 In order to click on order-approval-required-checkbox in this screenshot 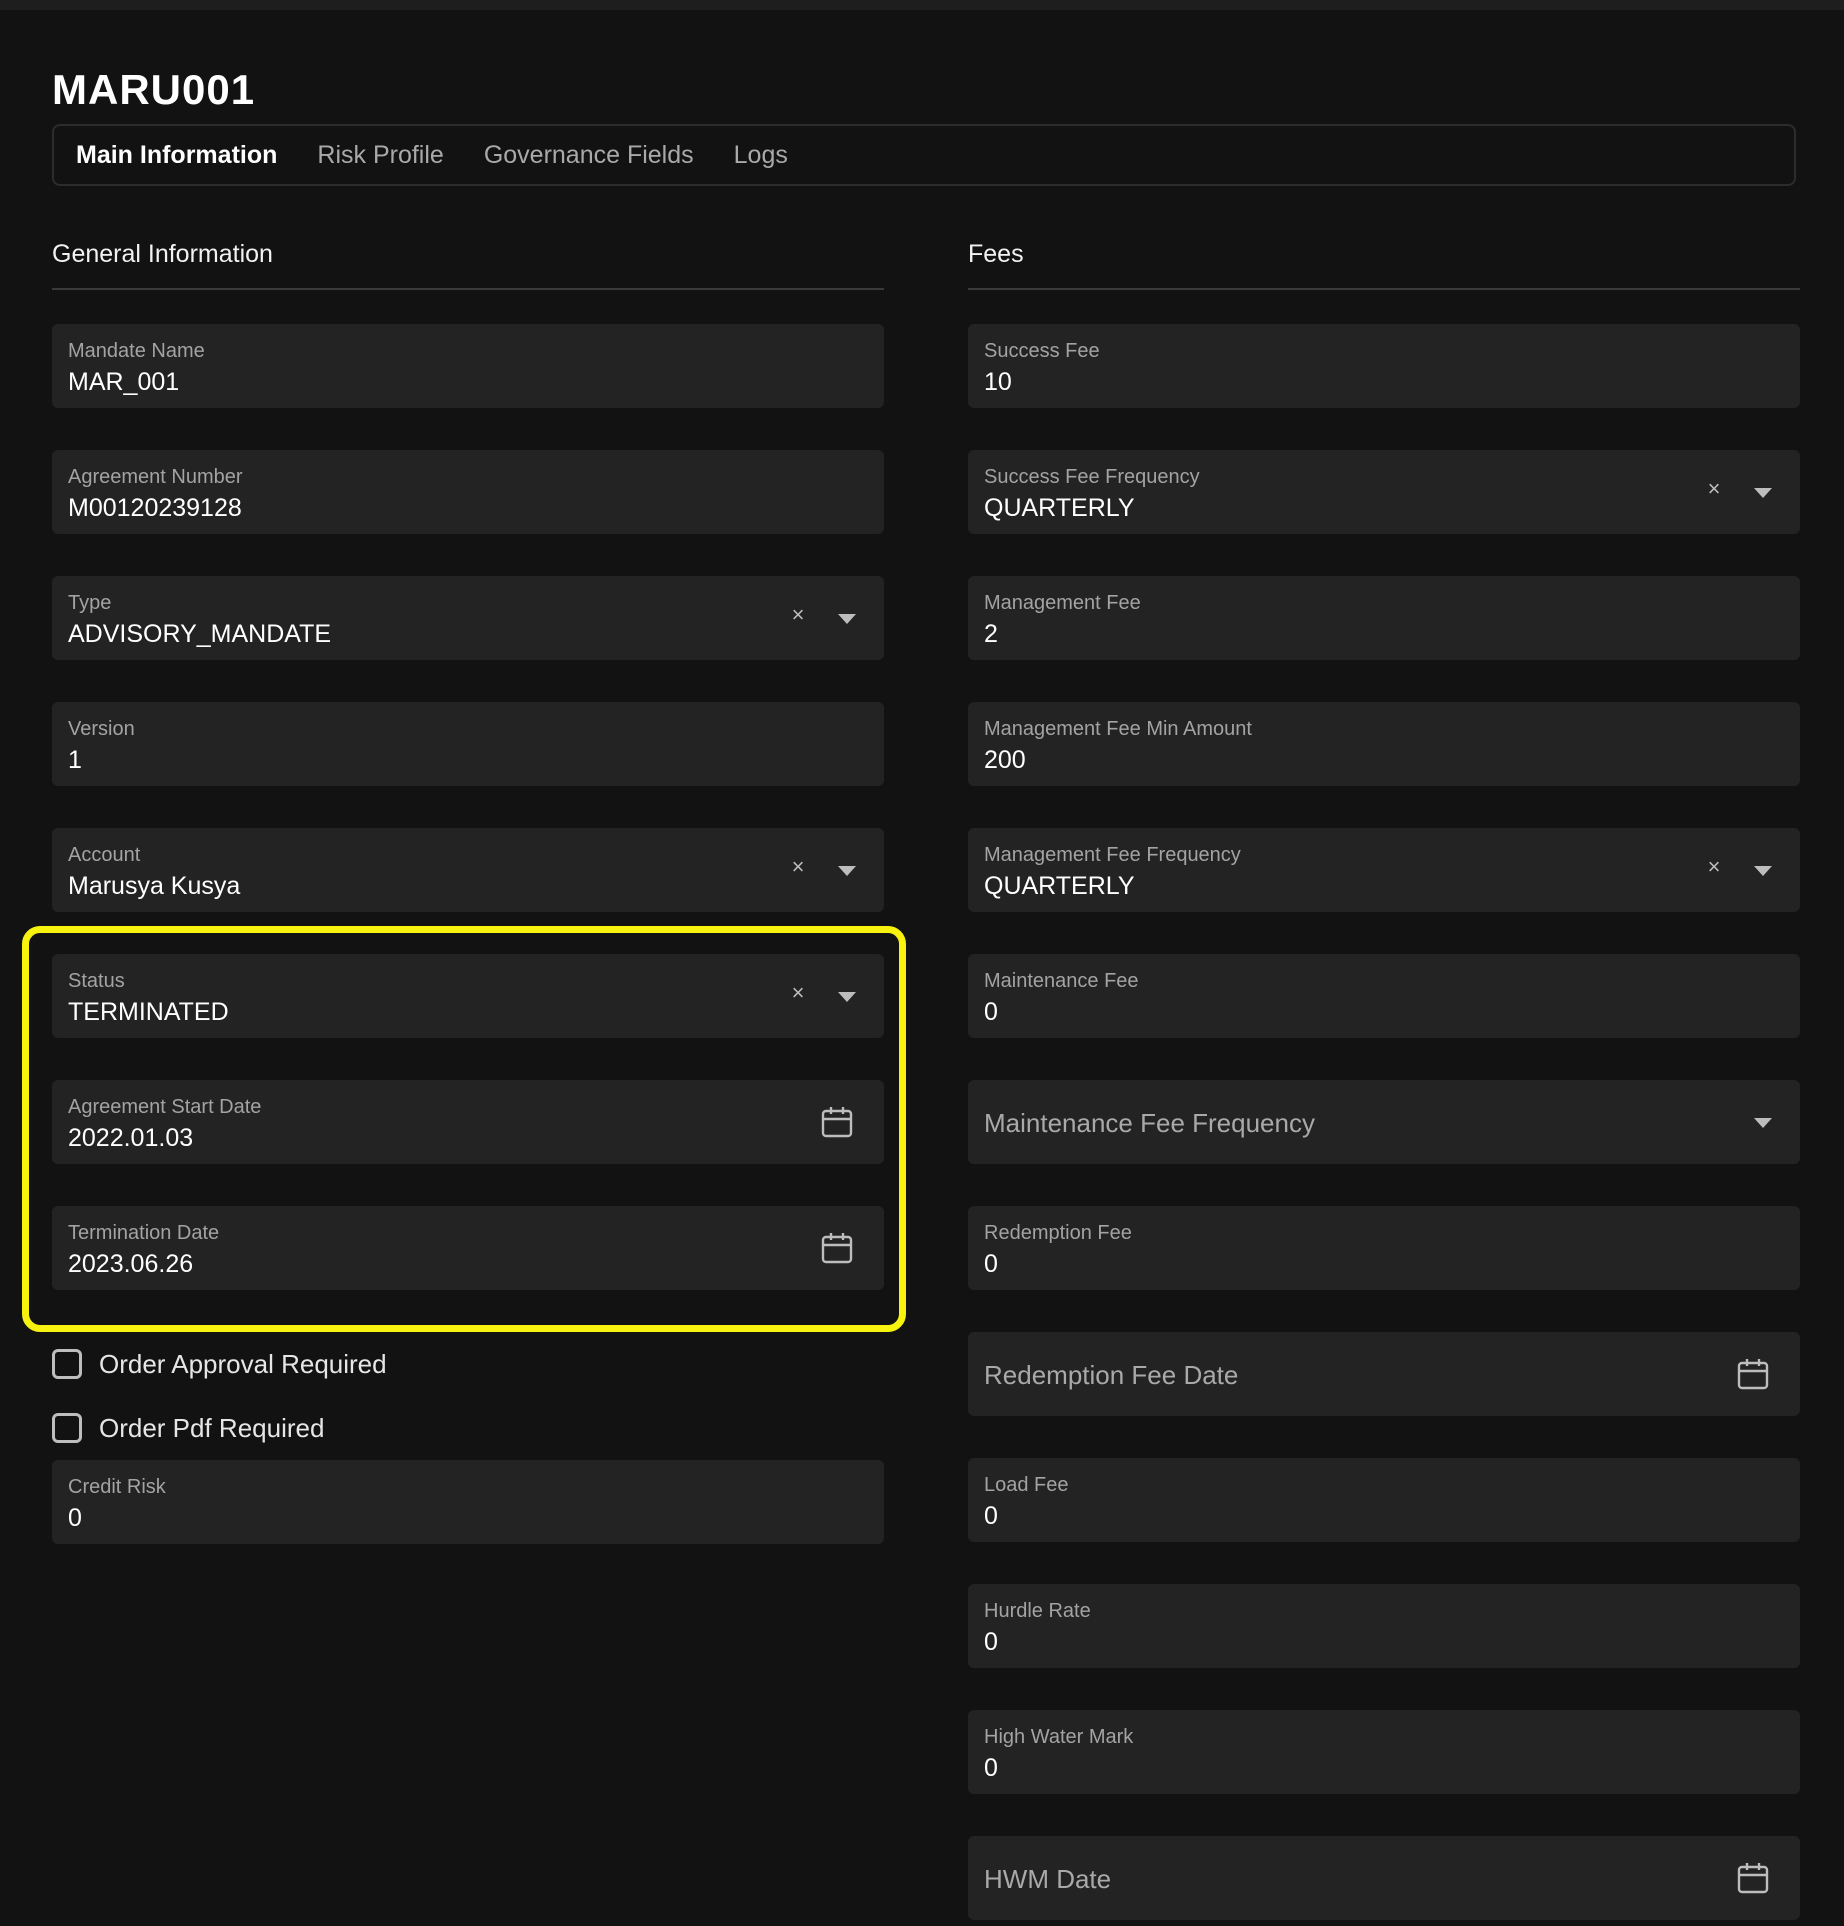, I will do `click(67, 1364)`.